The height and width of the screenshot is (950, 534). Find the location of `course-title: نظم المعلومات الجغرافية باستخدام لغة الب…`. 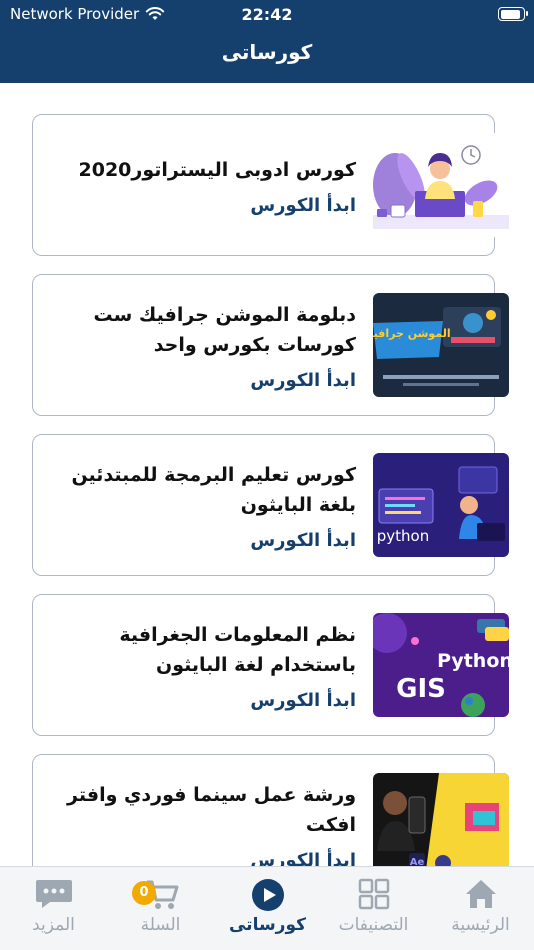

course-title: نظم المعلومات الجغرافية باستخدام لغة الب… is located at coordinates (201, 650).